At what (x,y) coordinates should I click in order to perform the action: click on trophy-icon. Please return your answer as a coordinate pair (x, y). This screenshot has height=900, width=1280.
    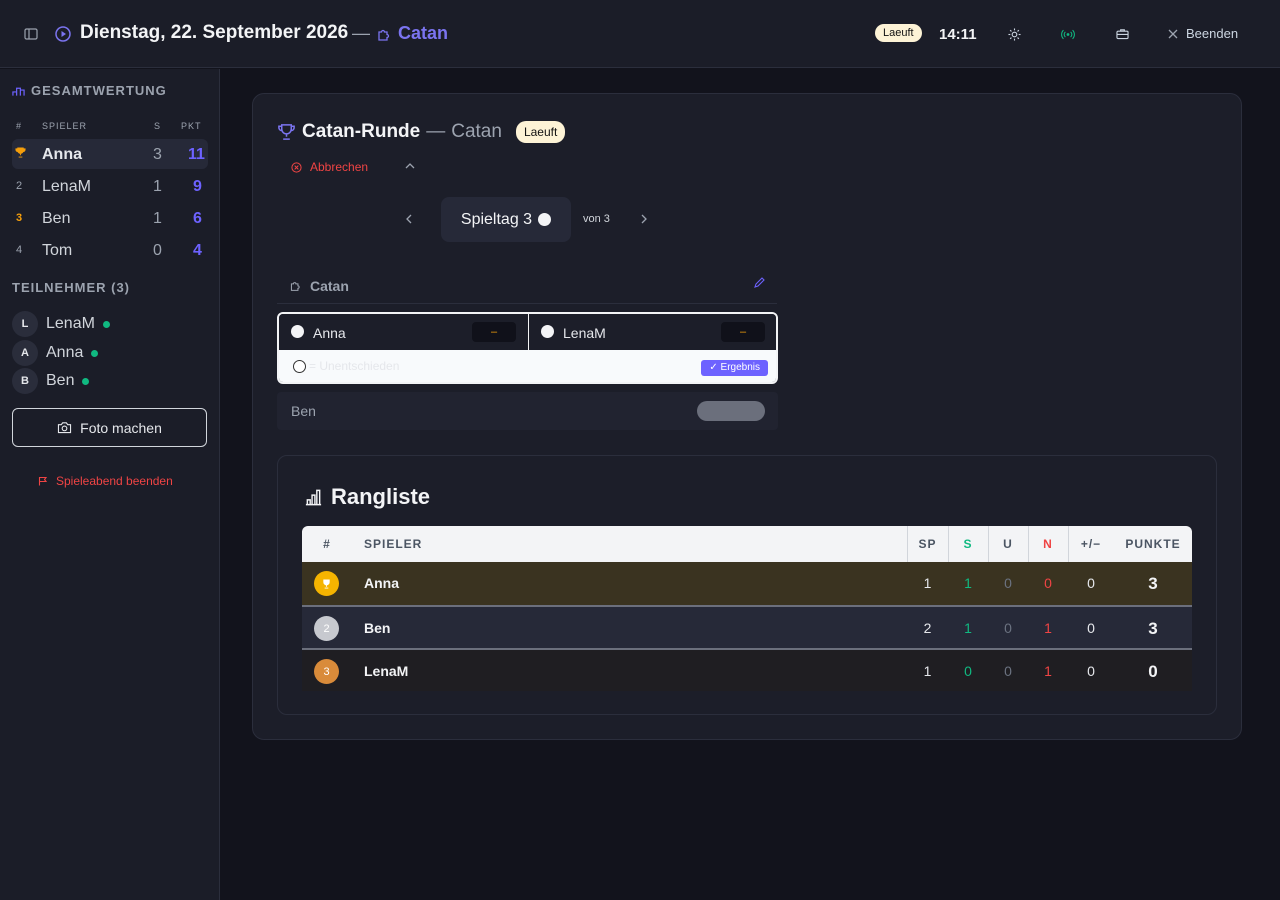
    Looking at the image, I should click on (20, 152).